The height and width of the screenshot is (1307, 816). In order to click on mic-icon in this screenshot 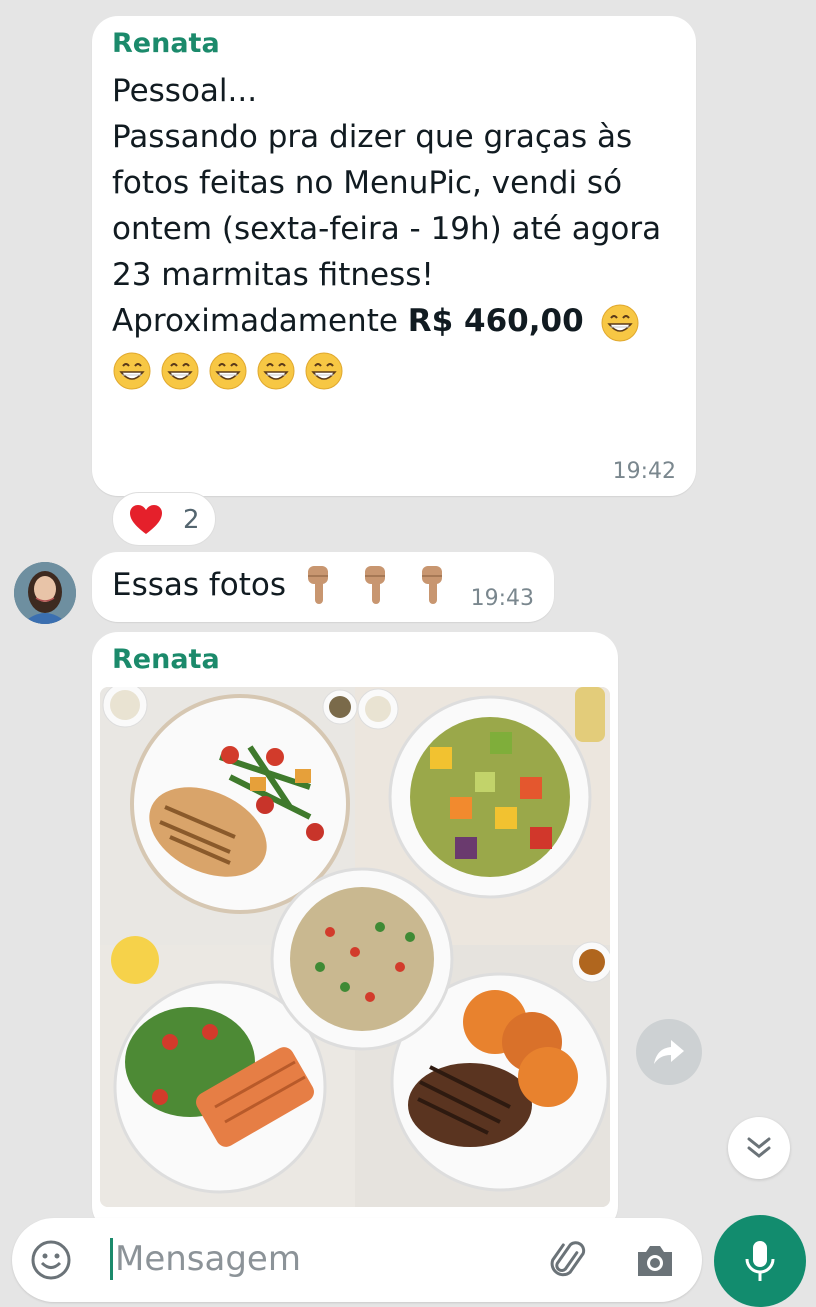, I will do `click(760, 1261)`.